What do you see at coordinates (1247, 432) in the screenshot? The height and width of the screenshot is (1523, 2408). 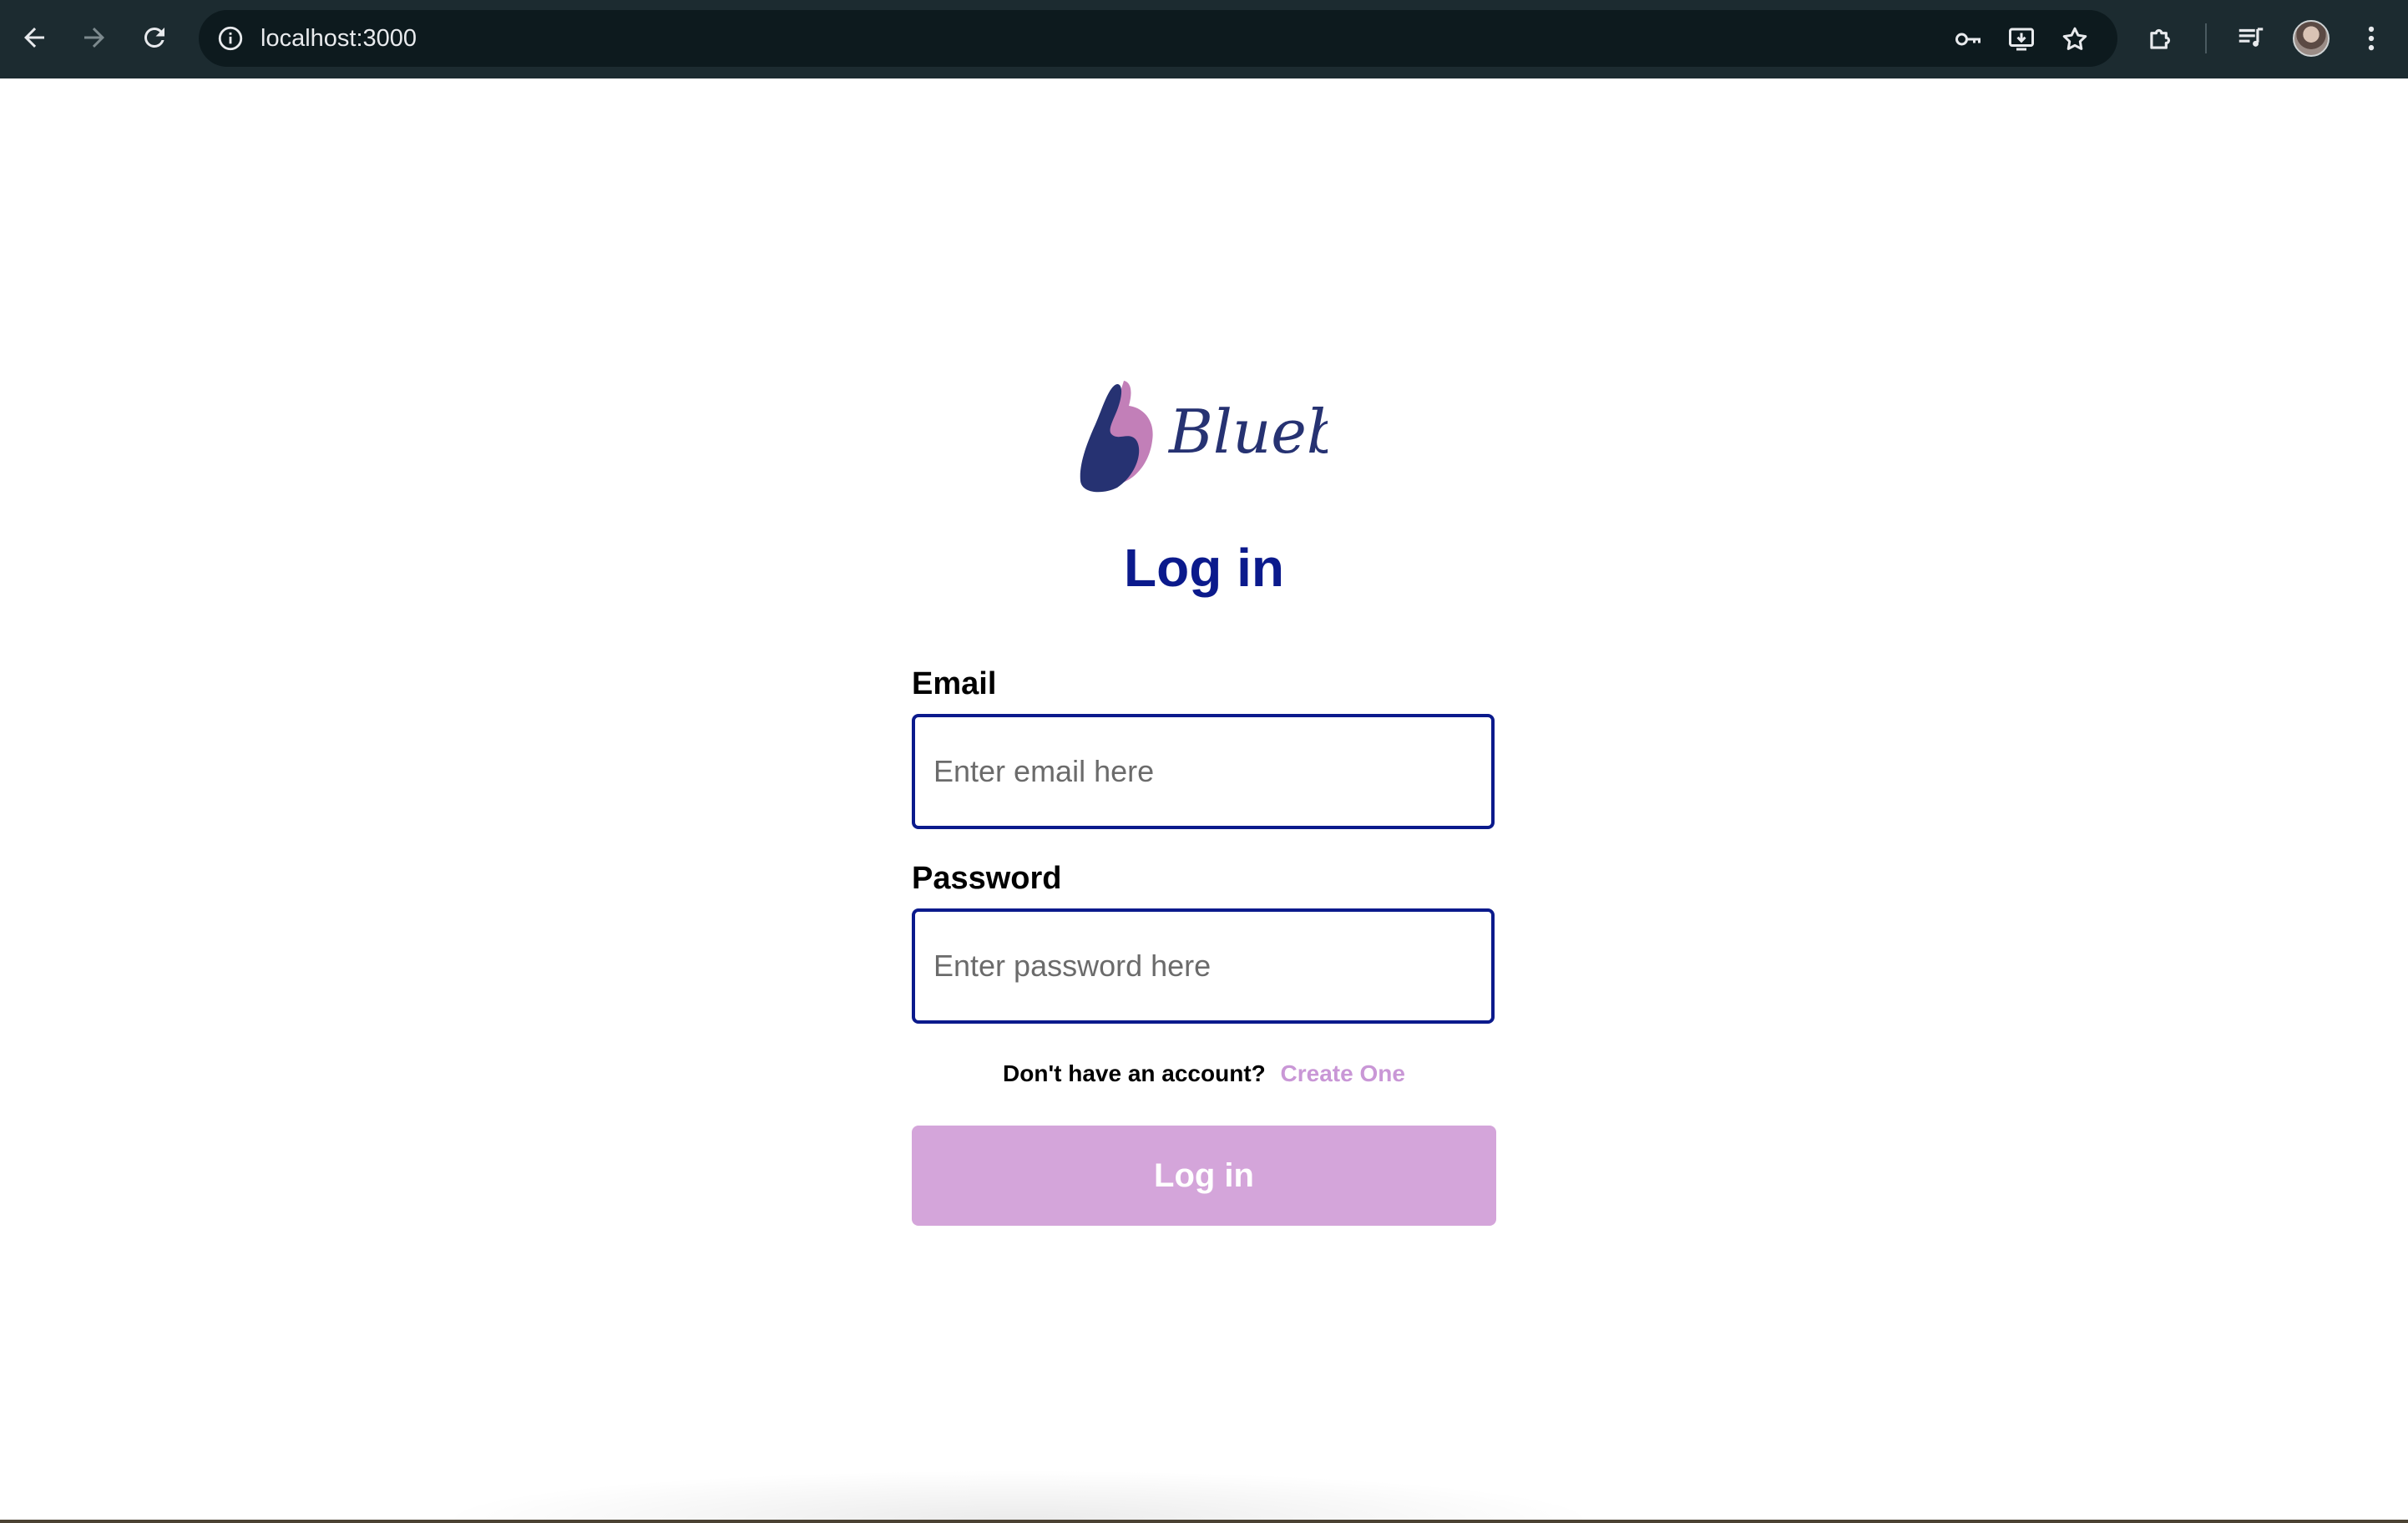 I see `logo-wordmark: Blueble` at bounding box center [1247, 432].